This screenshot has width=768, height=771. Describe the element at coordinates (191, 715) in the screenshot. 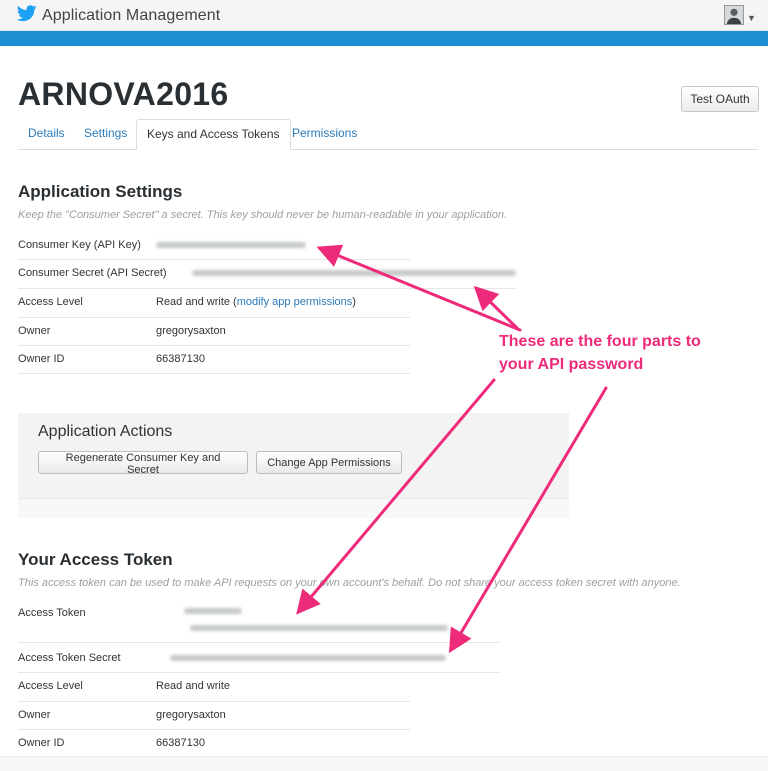

I see `token-owner-value: gregorysaxton` at that location.